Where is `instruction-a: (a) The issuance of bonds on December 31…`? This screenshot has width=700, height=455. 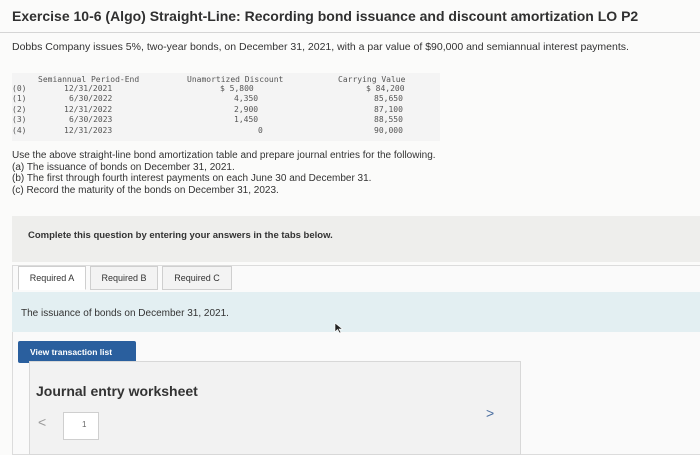 instruction-a: (a) The issuance of bonds on December 31… is located at coordinates (123, 167).